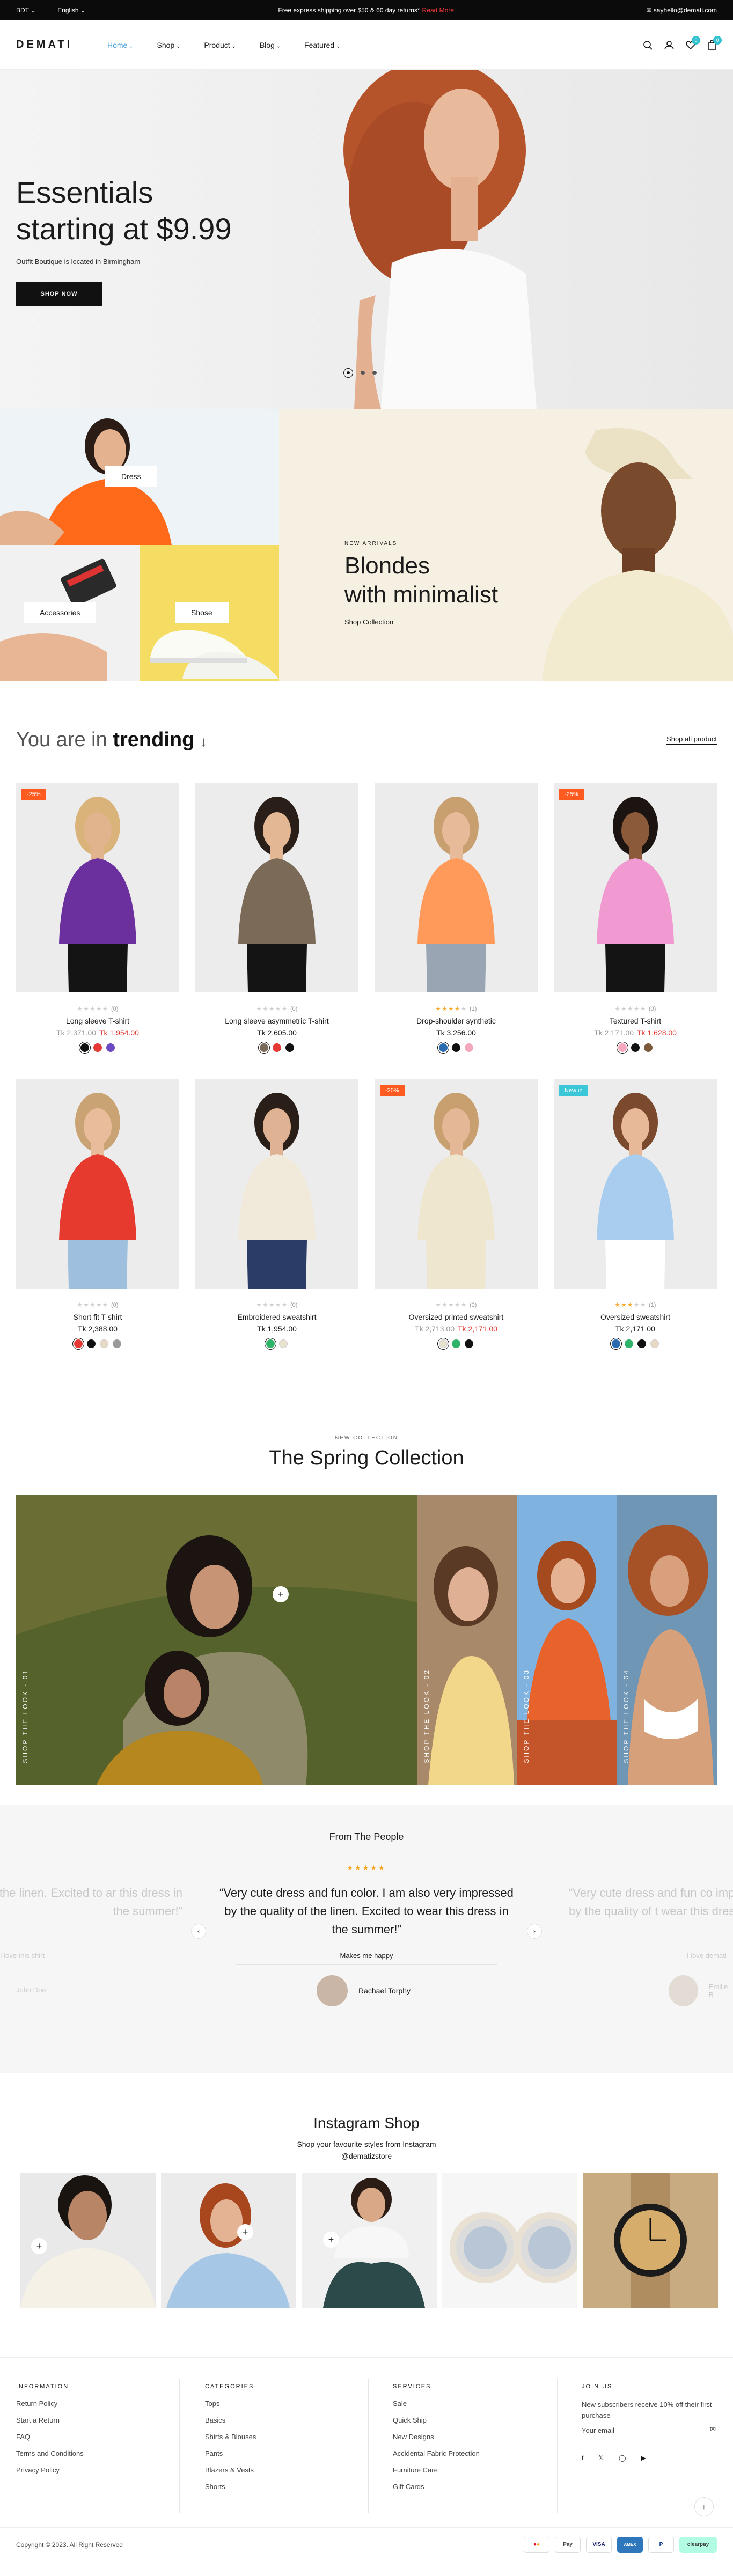  Describe the element at coordinates (682, 10) in the screenshot. I see `contact-email: ✉ sayhello@demati.com` at that location.